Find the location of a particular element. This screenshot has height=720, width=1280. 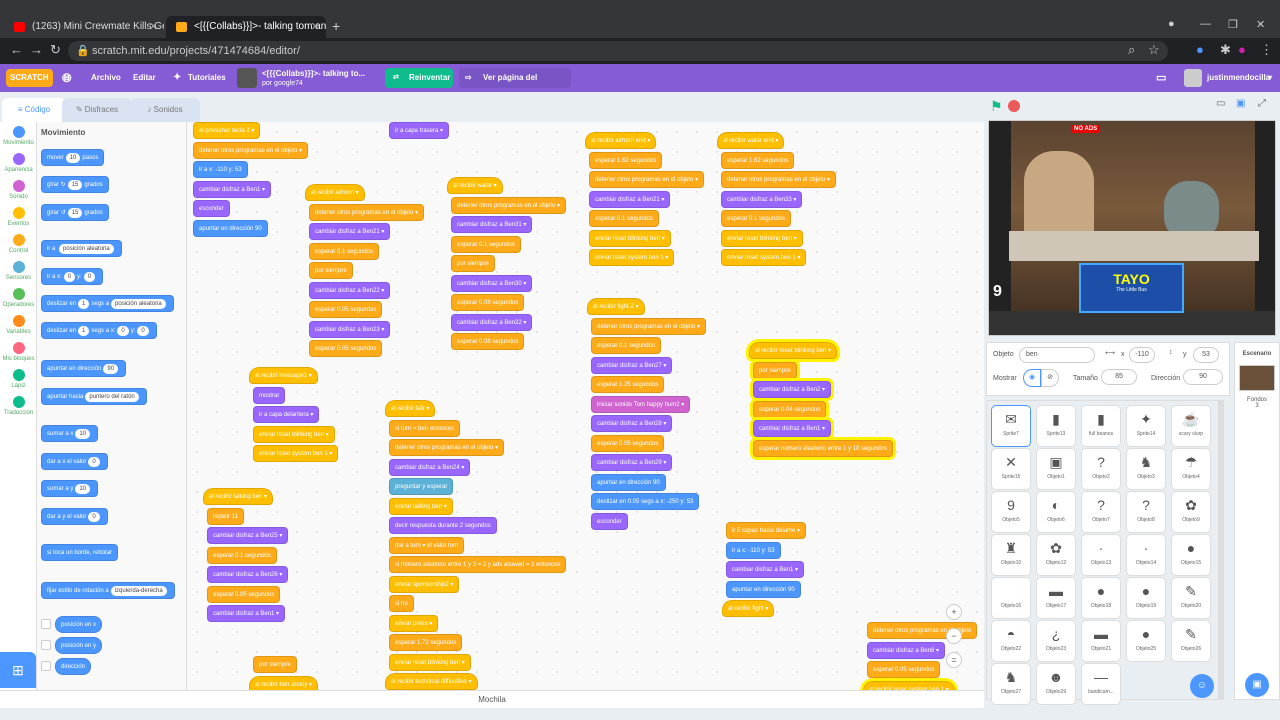

script-block: esperar 0.04 segundos is located at coordinates (790, 409).